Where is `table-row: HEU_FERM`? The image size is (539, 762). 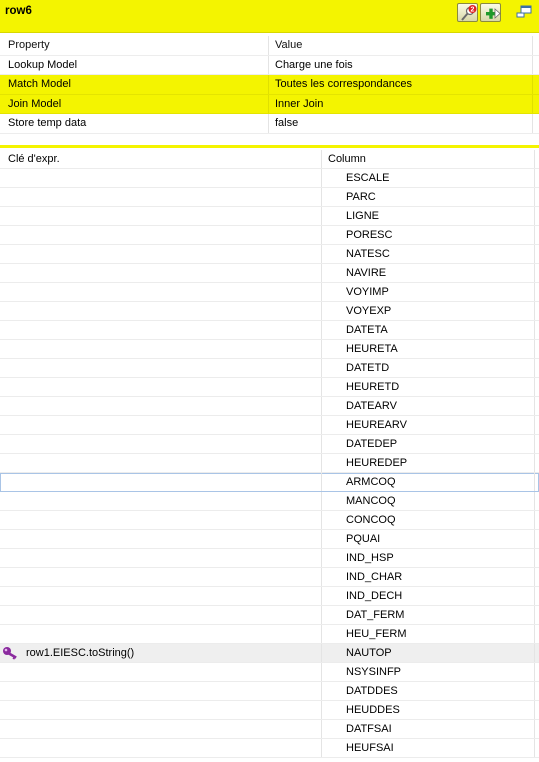
table-row: HEU_FERM is located at coordinates (269, 634).